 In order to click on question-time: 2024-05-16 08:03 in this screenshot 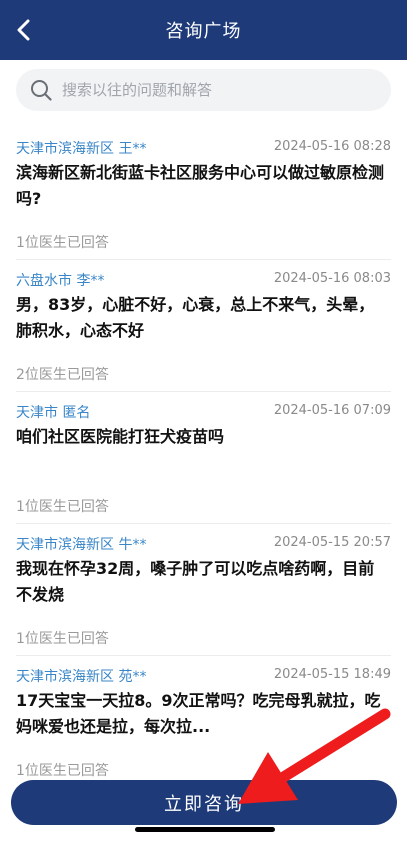, I will do `click(332, 278)`.